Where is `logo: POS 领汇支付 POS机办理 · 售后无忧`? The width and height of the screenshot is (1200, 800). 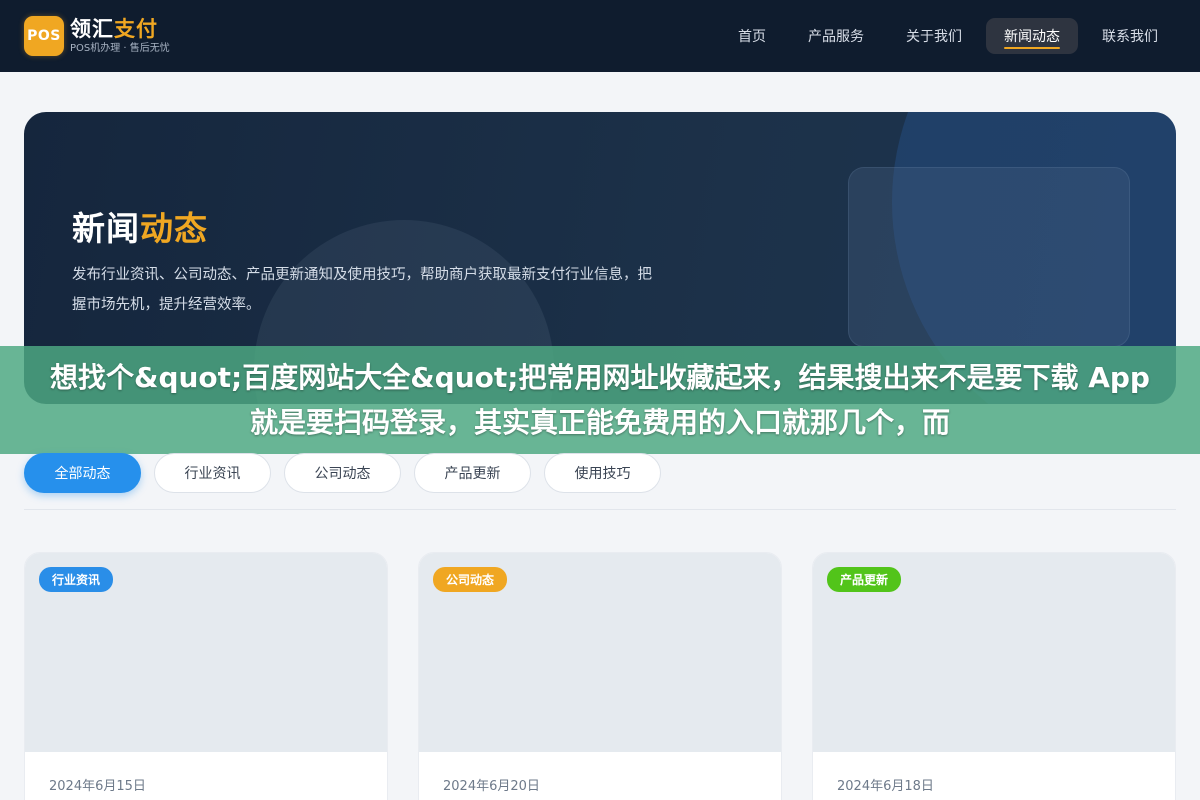
logo: POS 领汇支付 POS机办理 · 售后无忧 is located at coordinates (97, 36).